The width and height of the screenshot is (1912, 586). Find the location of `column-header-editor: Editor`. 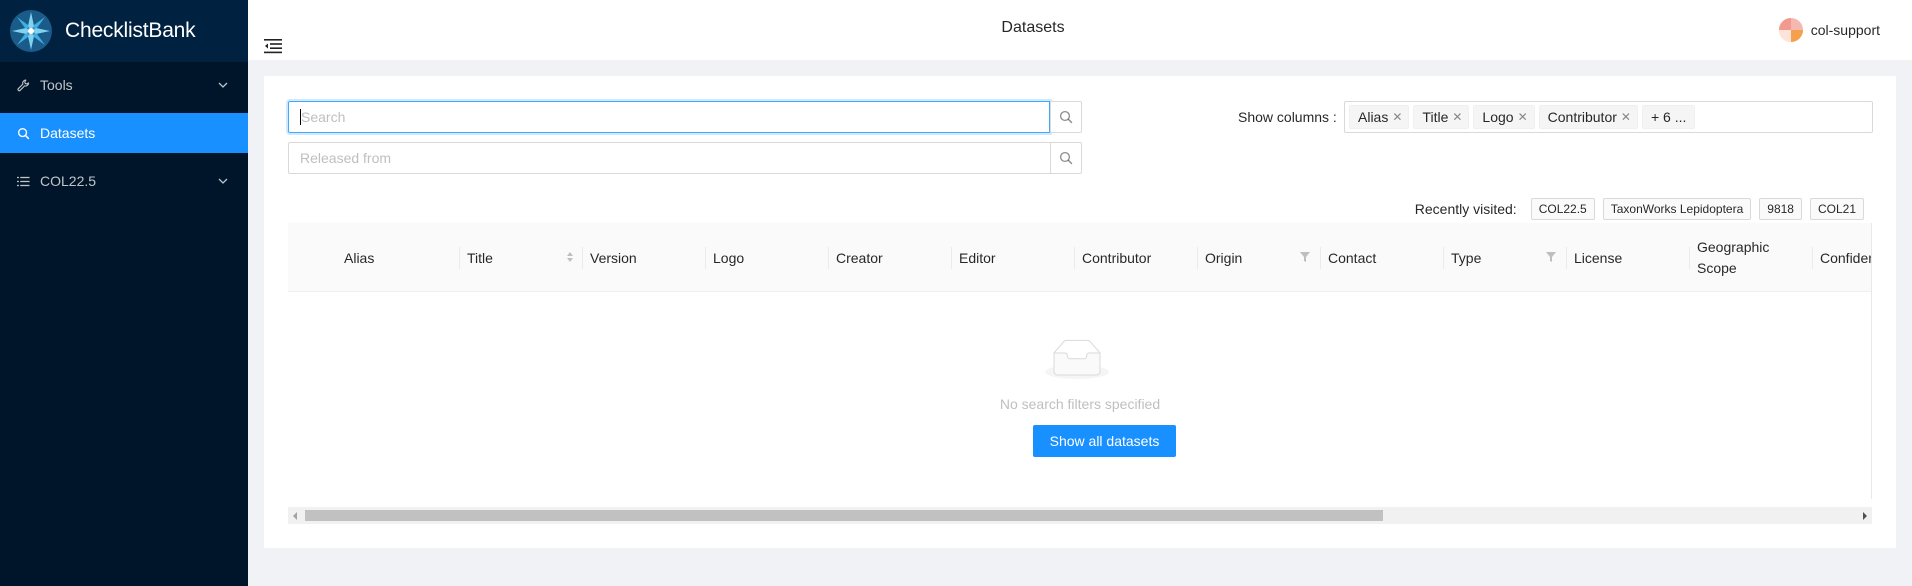

column-header-editor: Editor is located at coordinates (1012, 257).